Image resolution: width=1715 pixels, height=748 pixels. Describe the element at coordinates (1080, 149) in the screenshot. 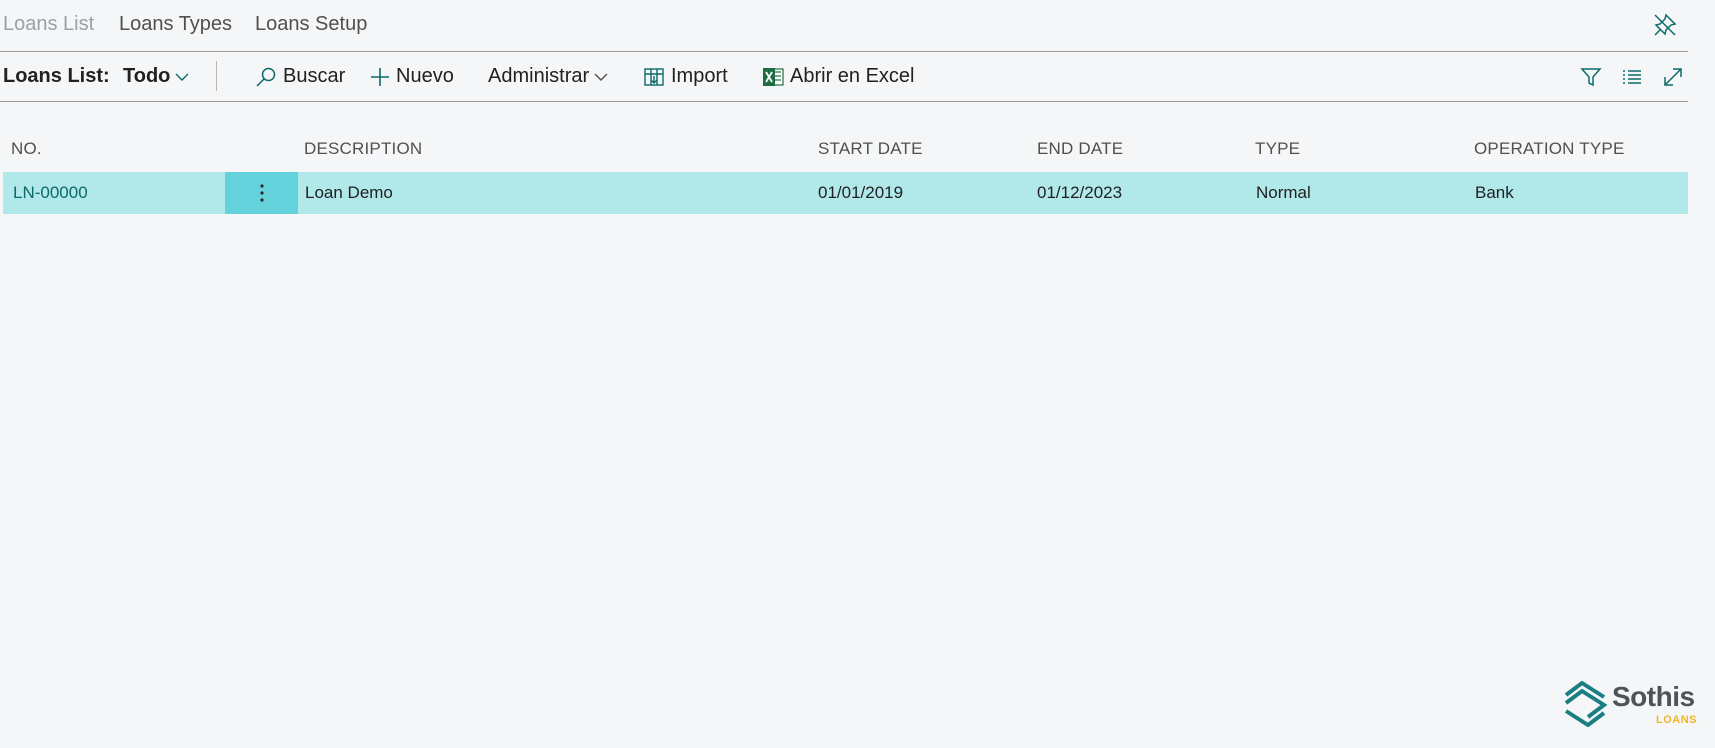

I see `column-header-end-date: END DATE` at that location.